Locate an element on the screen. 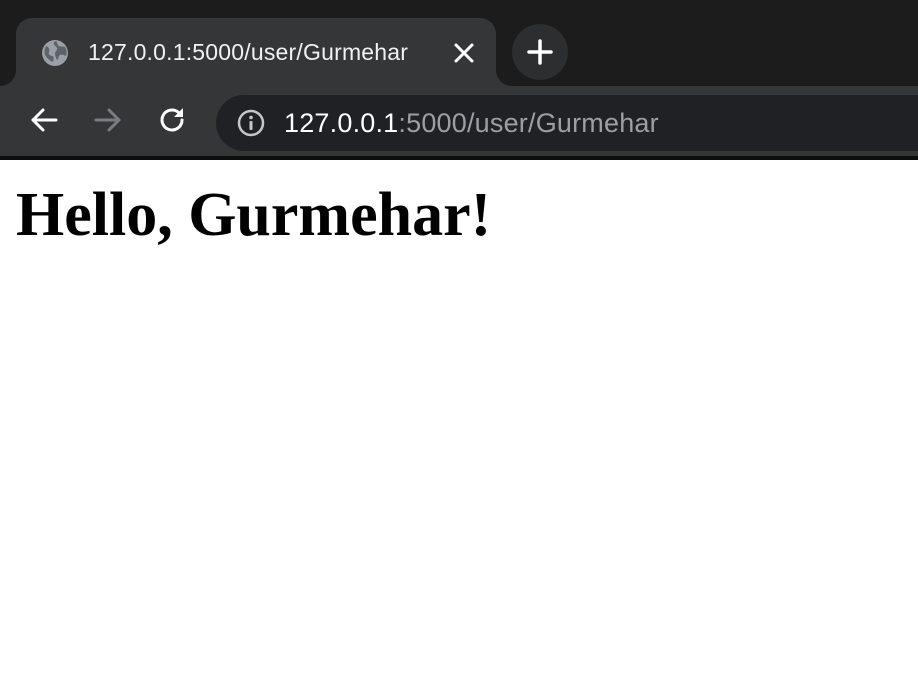 This screenshot has height=690, width=918. back-button is located at coordinates (44, 120).